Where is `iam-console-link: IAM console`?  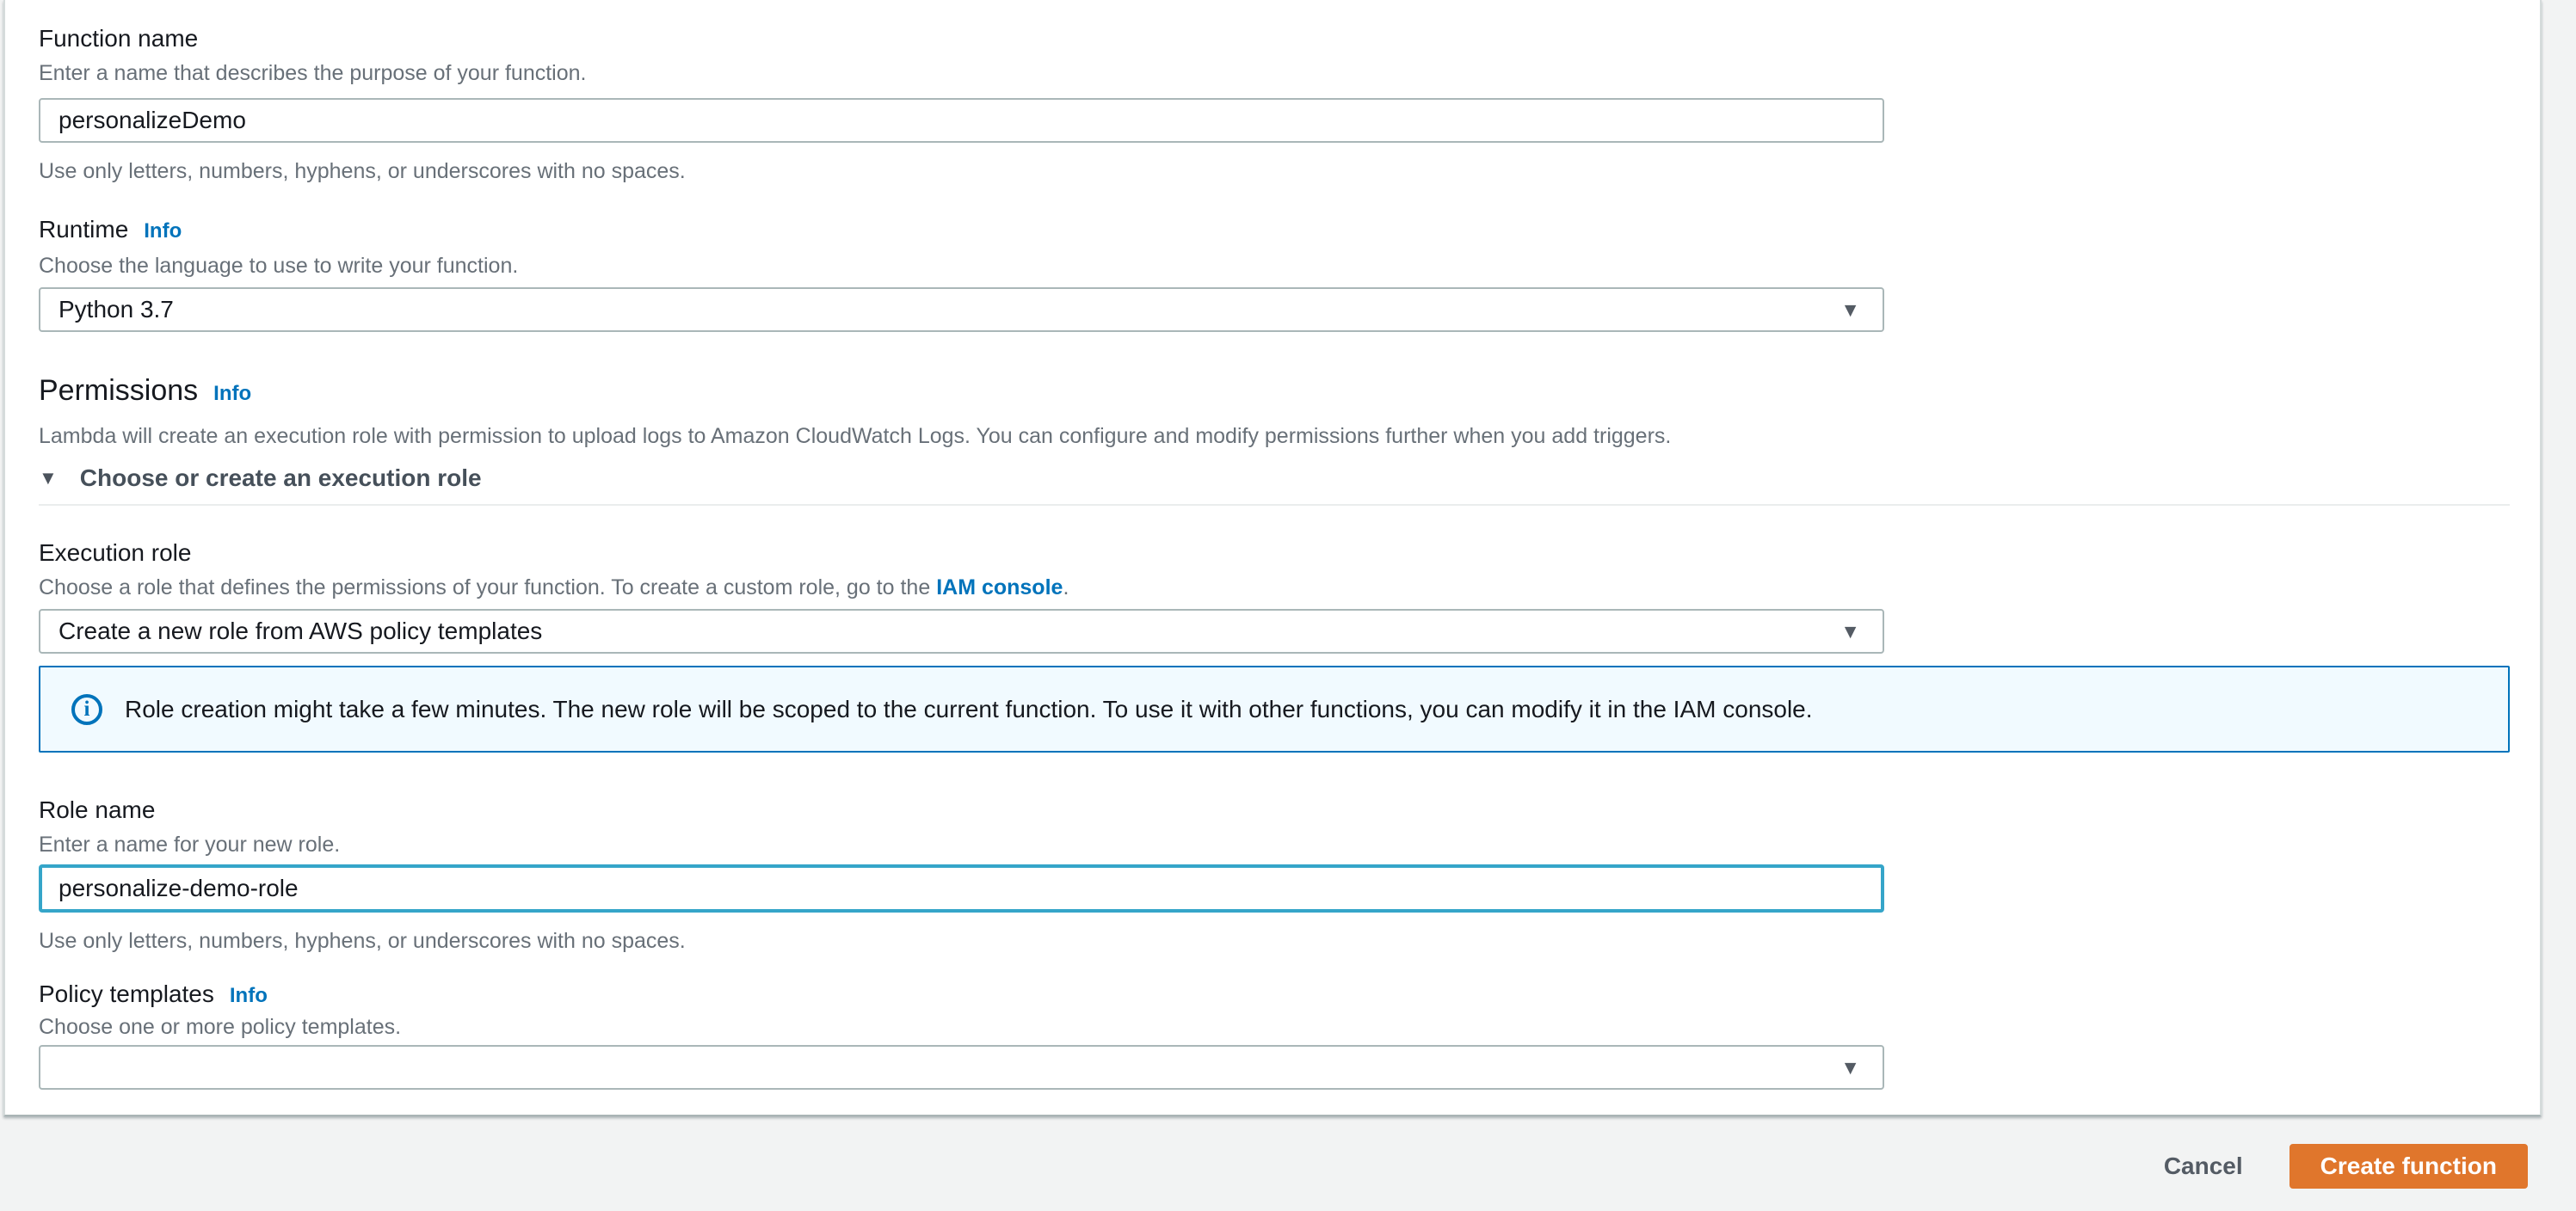 iam-console-link: IAM console is located at coordinates (1000, 587).